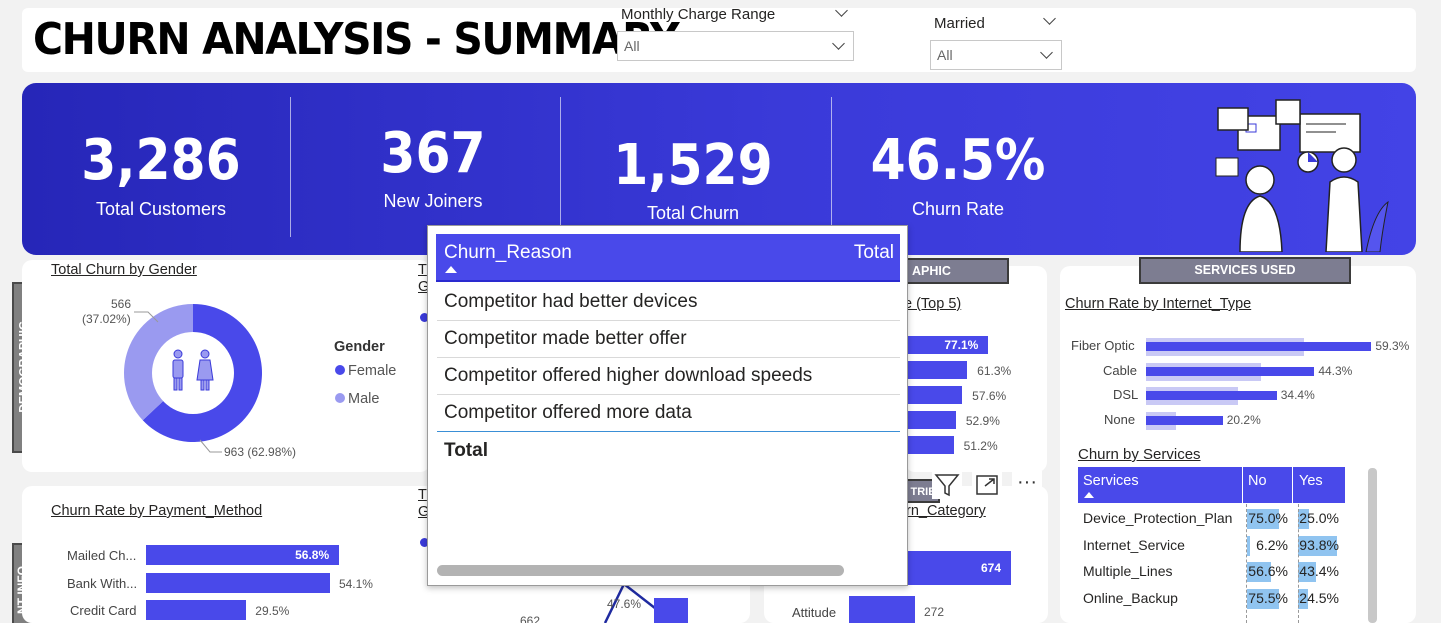  I want to click on line-data-label: 47.6%, so click(624, 604).